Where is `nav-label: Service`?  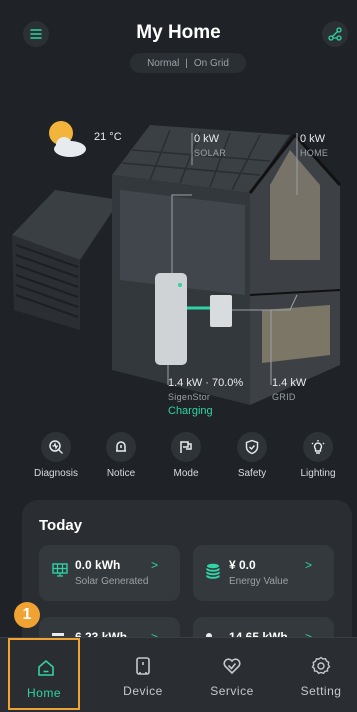
nav-label: Service is located at coordinates (232, 691).